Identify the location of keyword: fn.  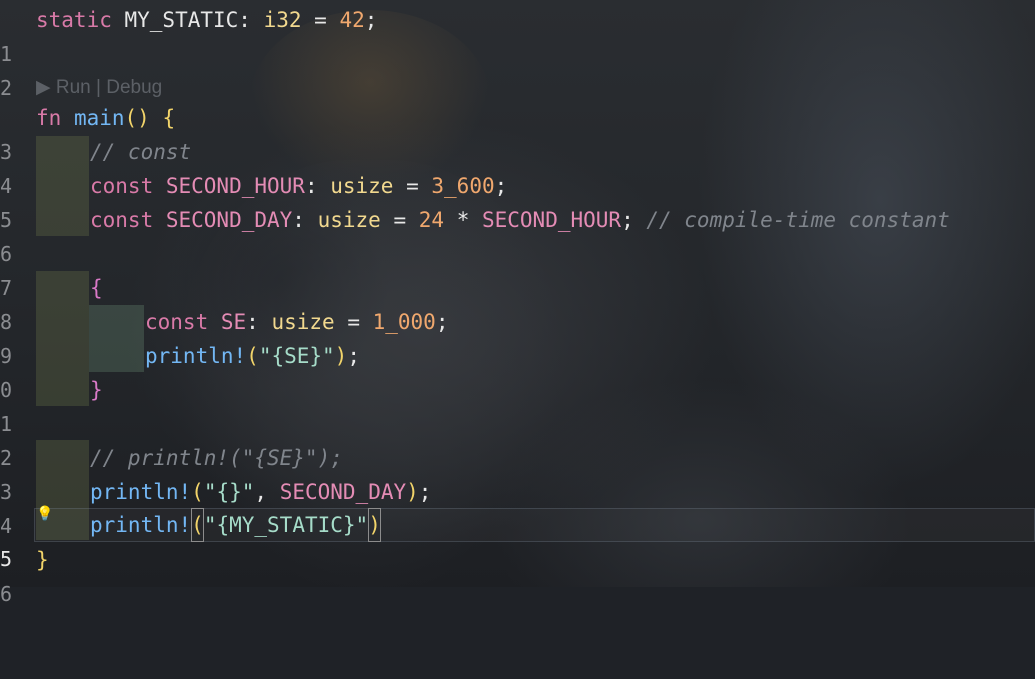
(49, 118).